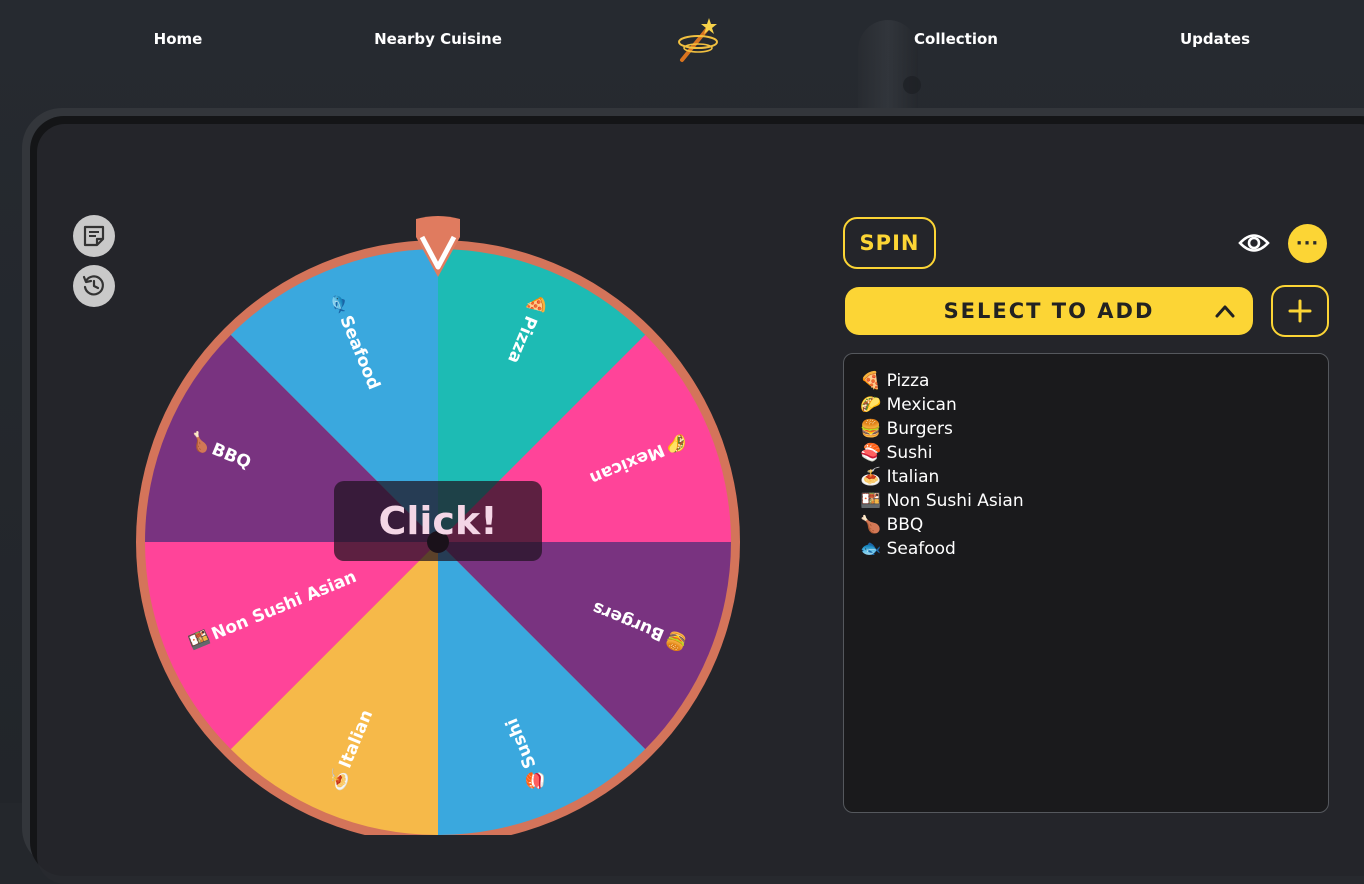  I want to click on eye-icon, so click(1254, 243).